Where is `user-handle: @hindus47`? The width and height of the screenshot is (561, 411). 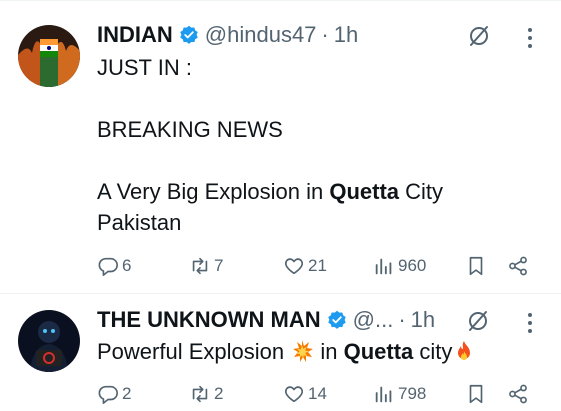
user-handle: @hindus47 is located at coordinates (261, 35).